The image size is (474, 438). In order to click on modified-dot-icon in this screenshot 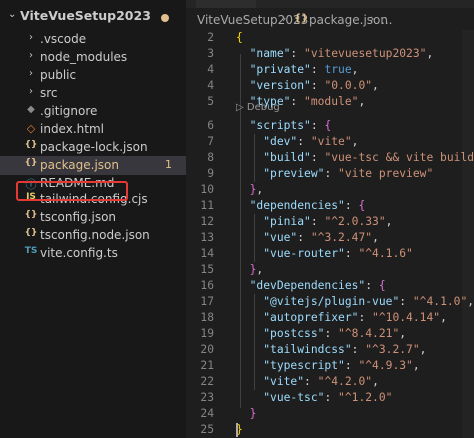, I will do `click(165, 18)`.